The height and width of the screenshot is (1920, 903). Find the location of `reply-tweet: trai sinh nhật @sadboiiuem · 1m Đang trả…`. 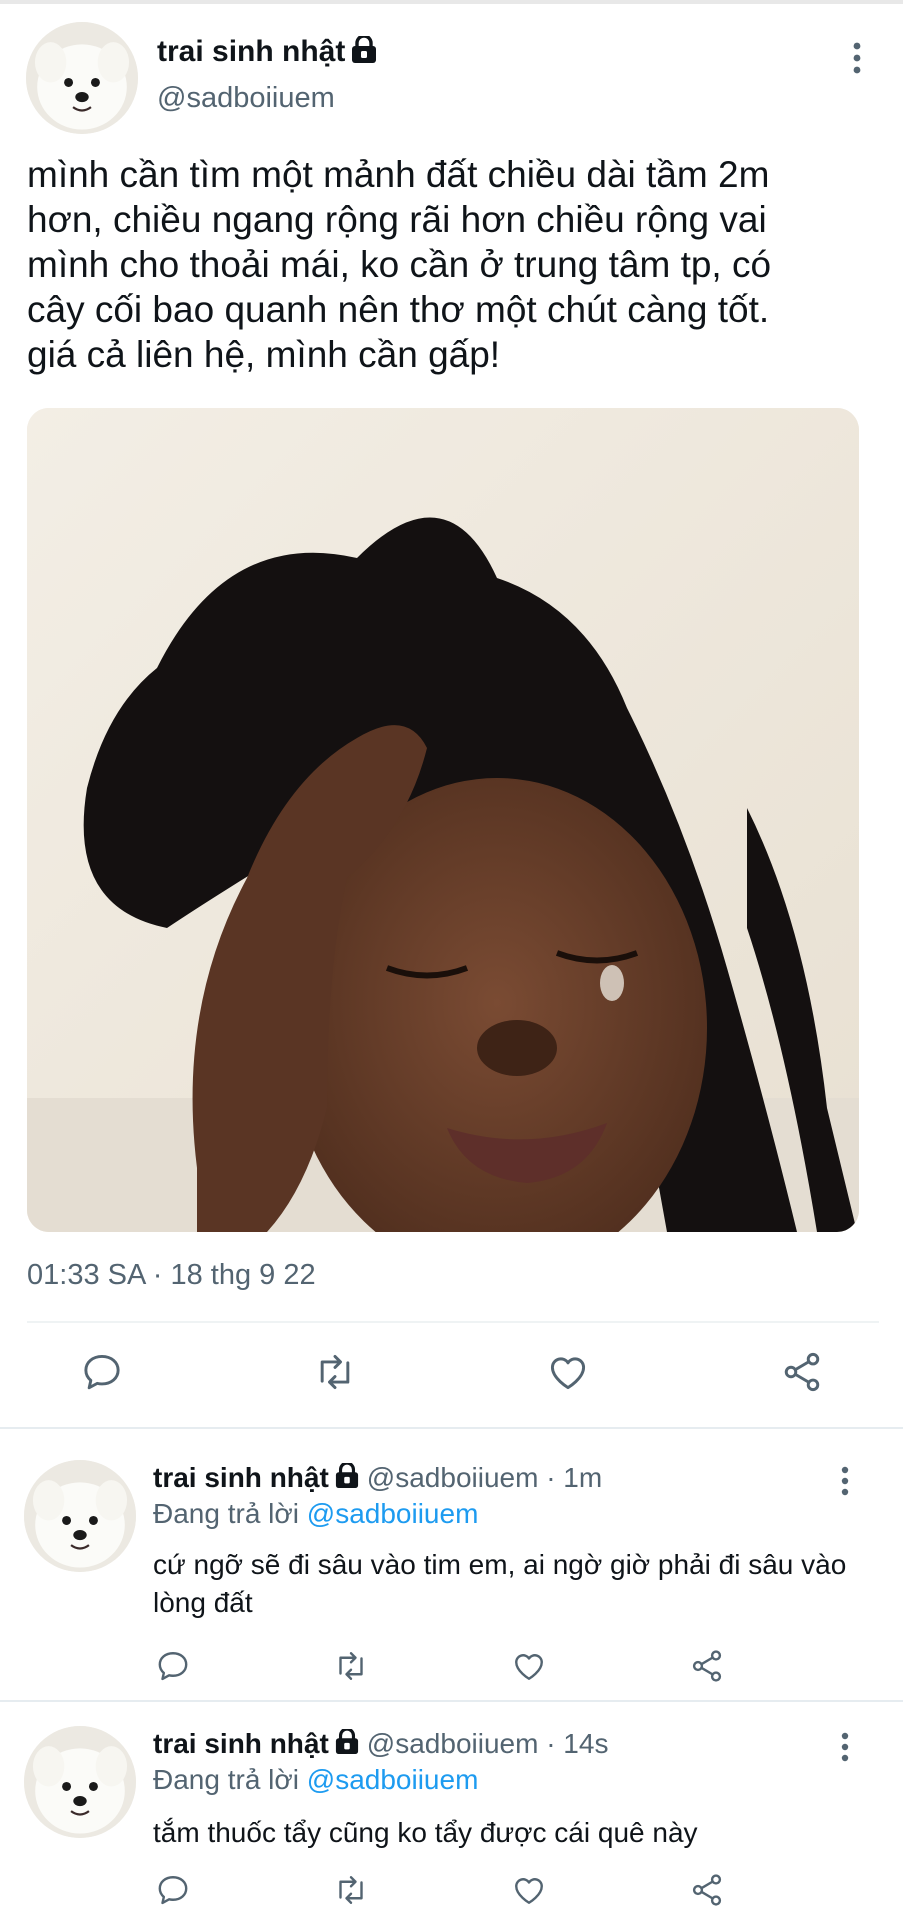

reply-tweet: trai sinh nhật @sadboiiuem · 1m Đang trả… is located at coordinates (451, 1565).